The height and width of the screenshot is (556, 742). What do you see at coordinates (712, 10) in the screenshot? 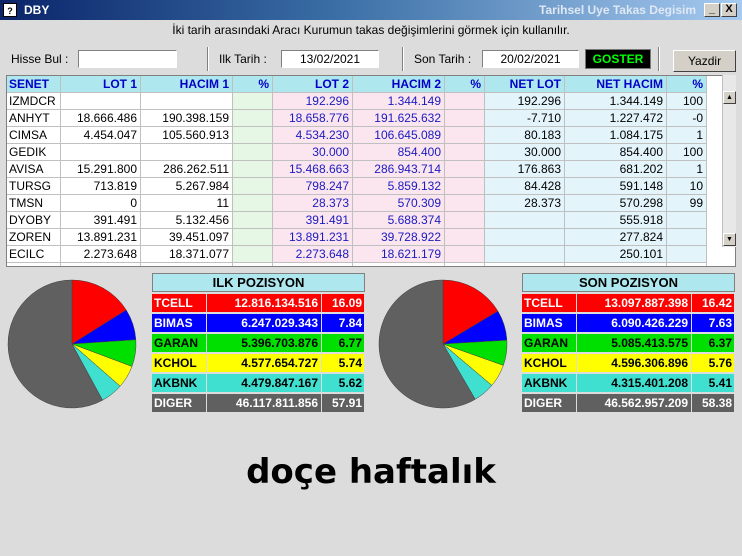
I see `minimize-button: _` at bounding box center [712, 10].